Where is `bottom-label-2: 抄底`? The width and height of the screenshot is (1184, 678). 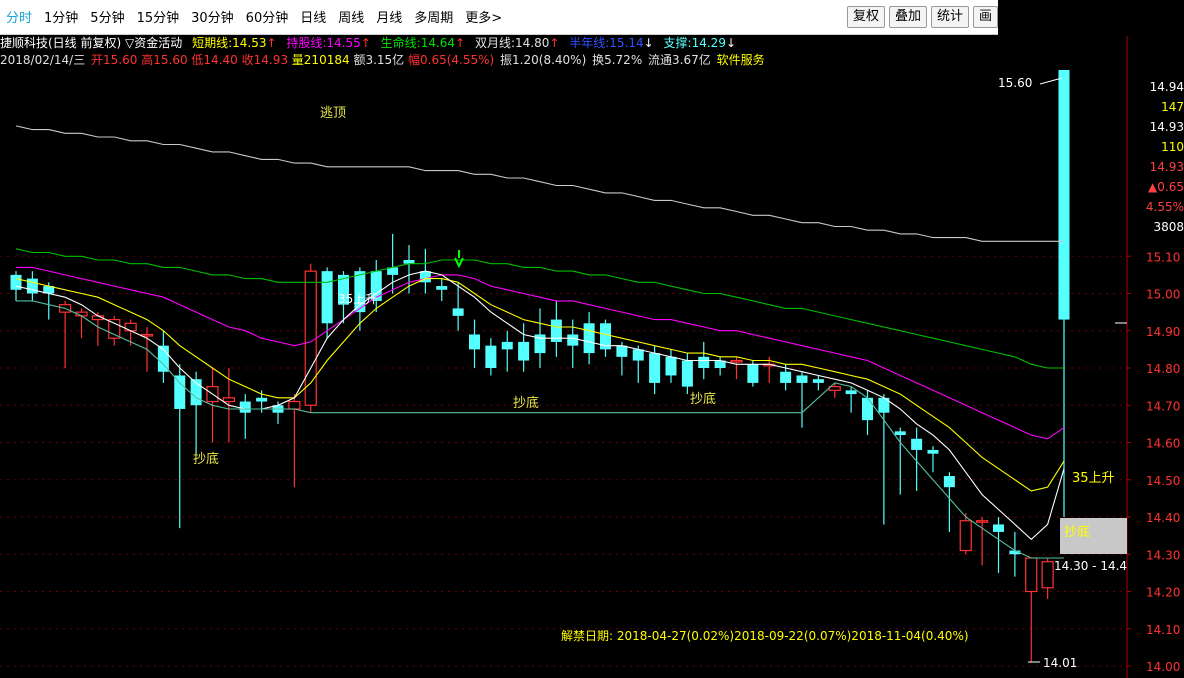
bottom-label-2: 抄底 is located at coordinates (526, 403).